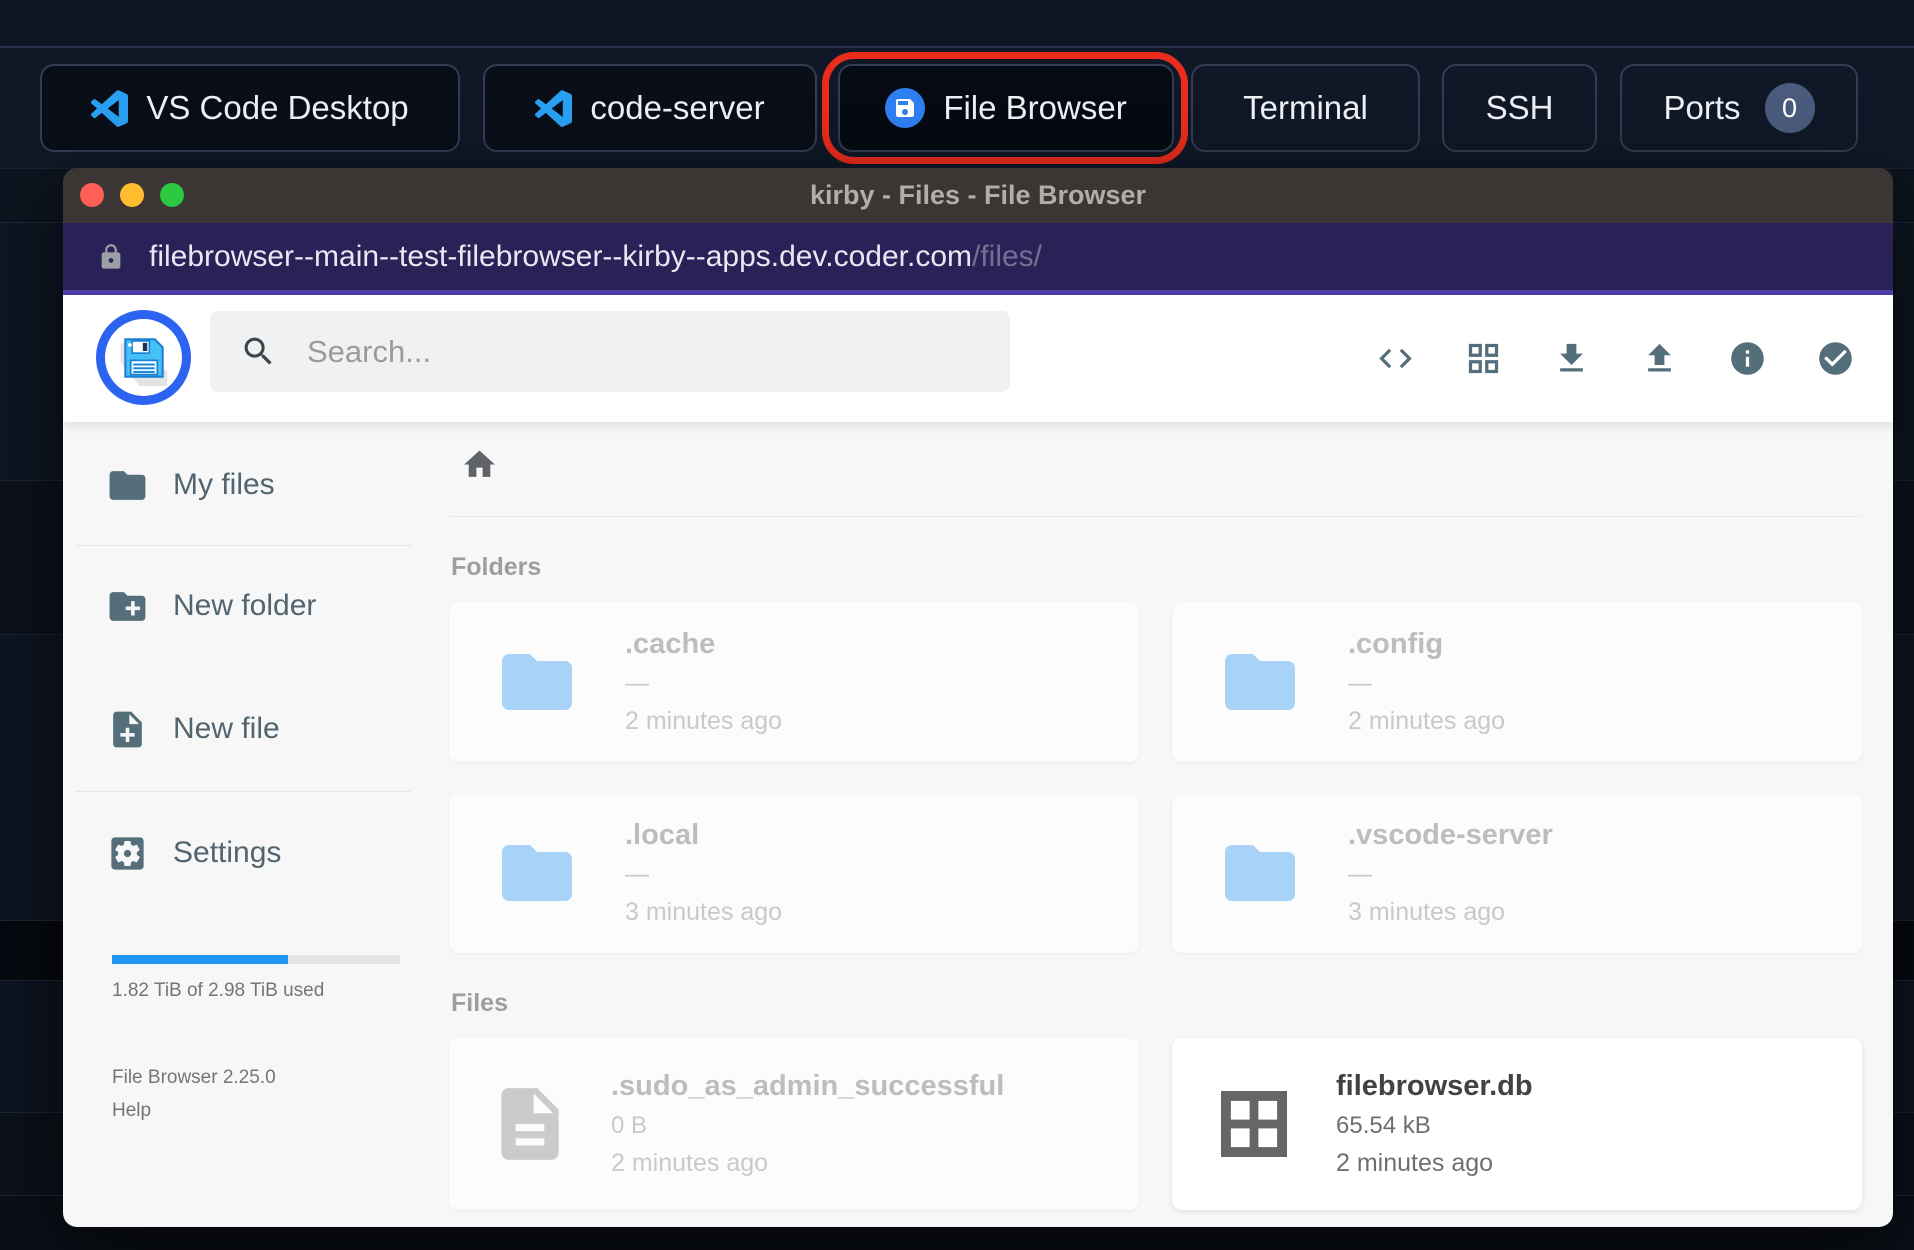 The image size is (1914, 1250). I want to click on terminal-button: Terminal, so click(1305, 108).